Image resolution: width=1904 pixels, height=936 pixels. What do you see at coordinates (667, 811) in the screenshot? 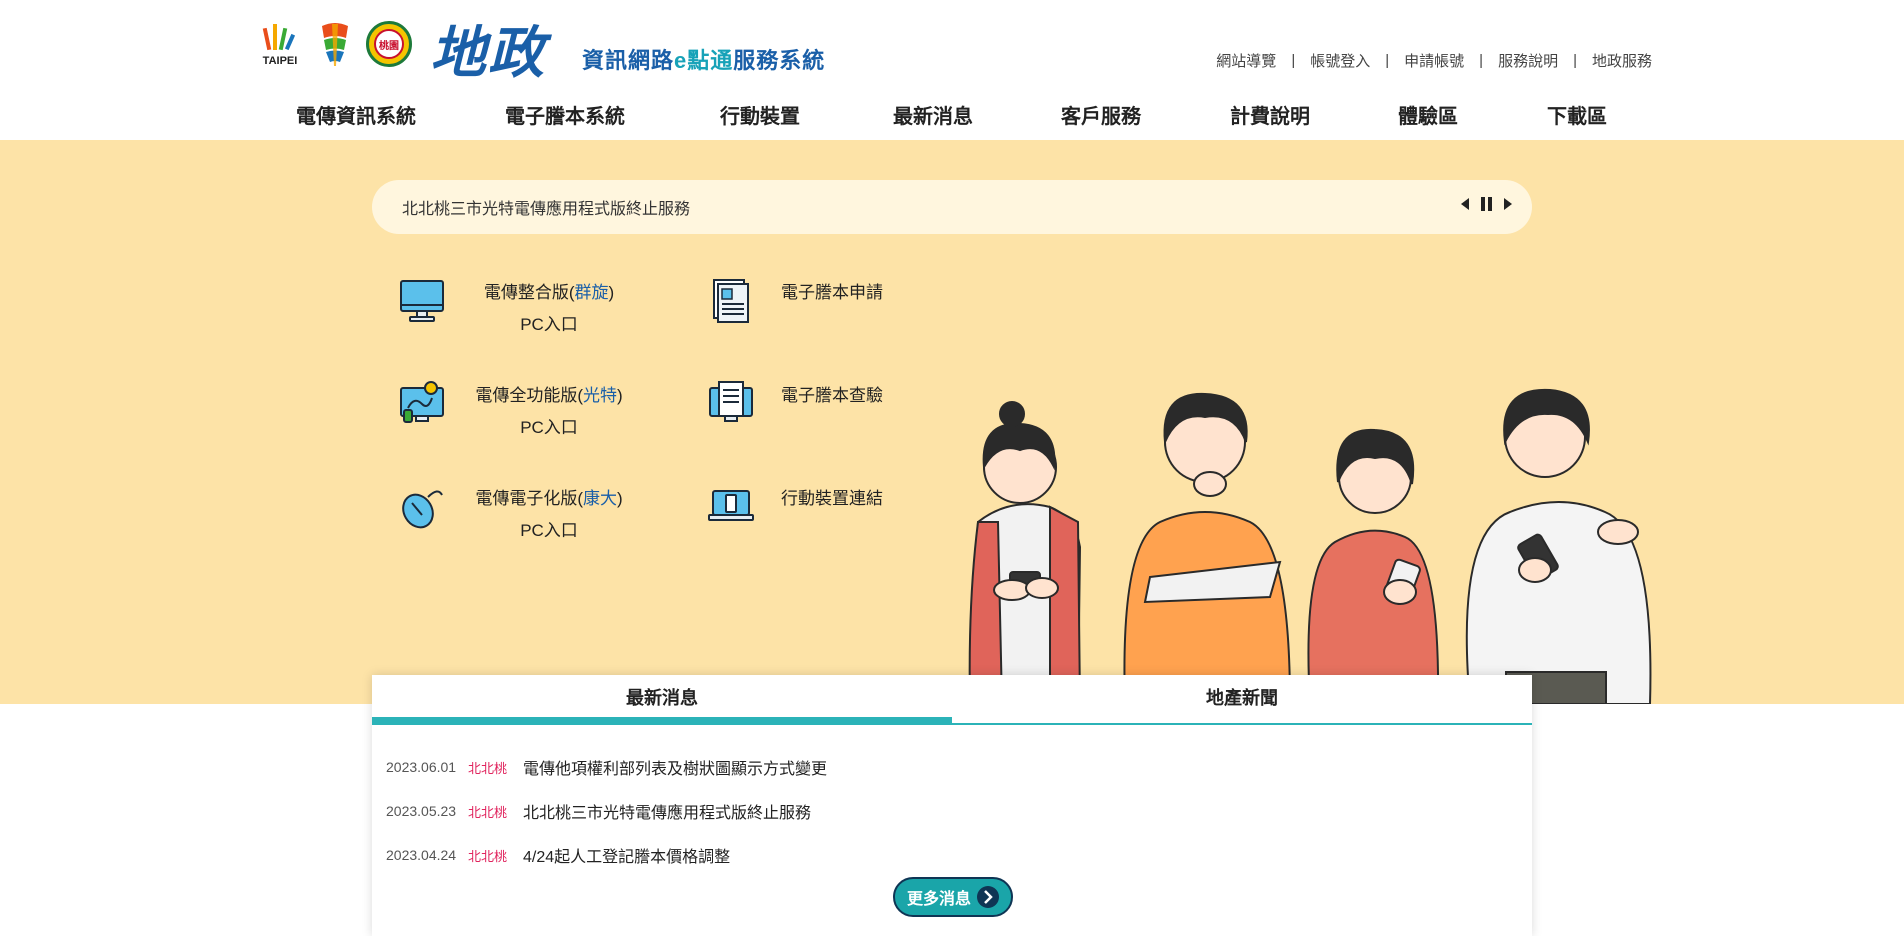
I see `news-title: 北北桃三市光特電傳應用程式版終止服務` at bounding box center [667, 811].